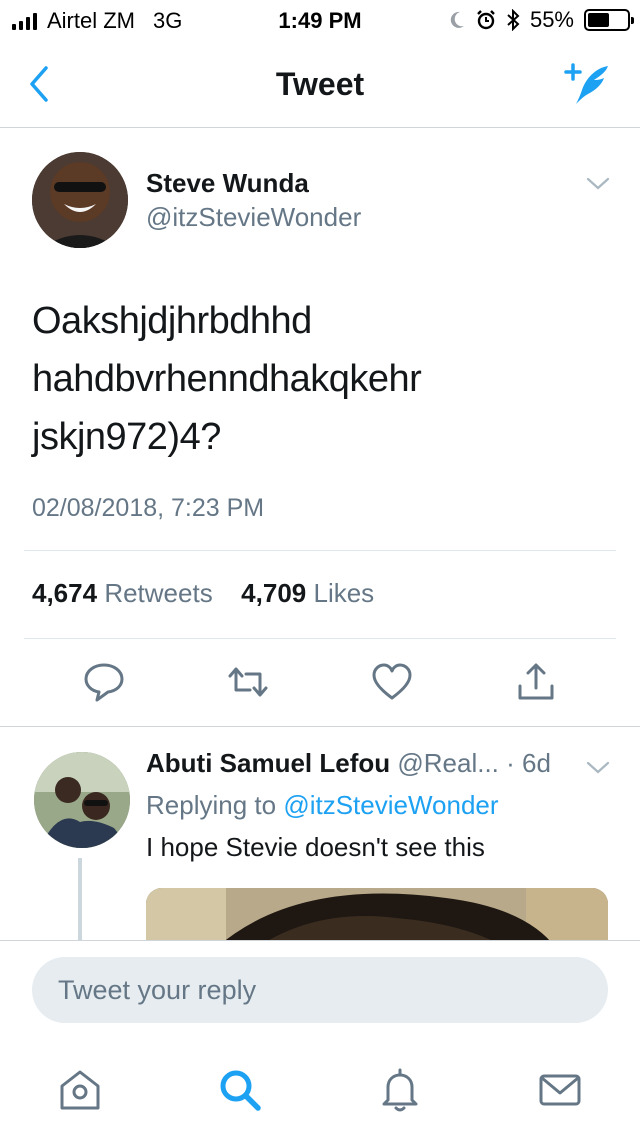 This screenshot has width=640, height=1136. I want to click on battery-fill, so click(598, 20).